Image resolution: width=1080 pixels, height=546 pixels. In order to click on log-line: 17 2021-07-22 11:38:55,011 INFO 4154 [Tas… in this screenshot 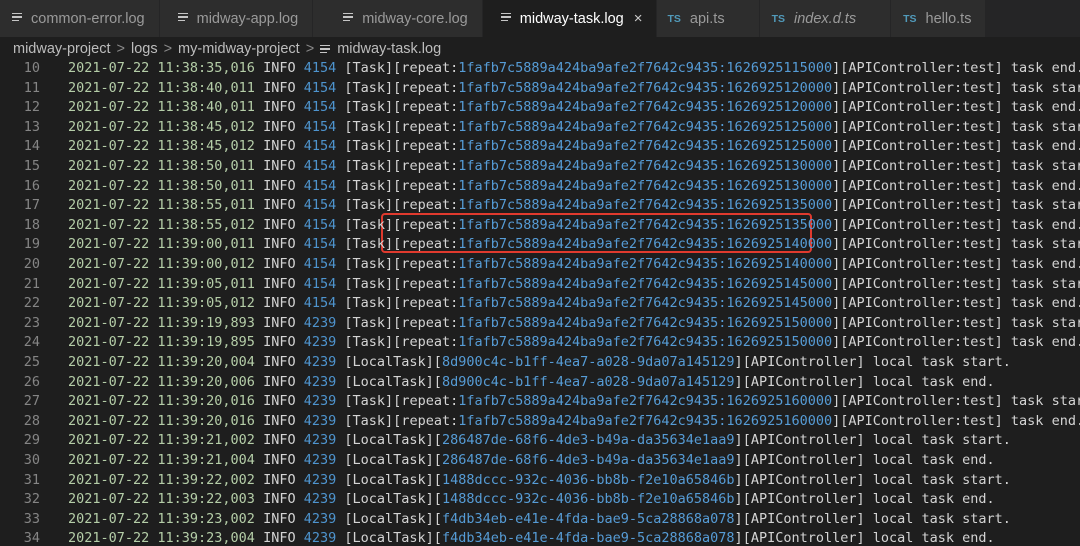, I will do `click(540, 206)`.